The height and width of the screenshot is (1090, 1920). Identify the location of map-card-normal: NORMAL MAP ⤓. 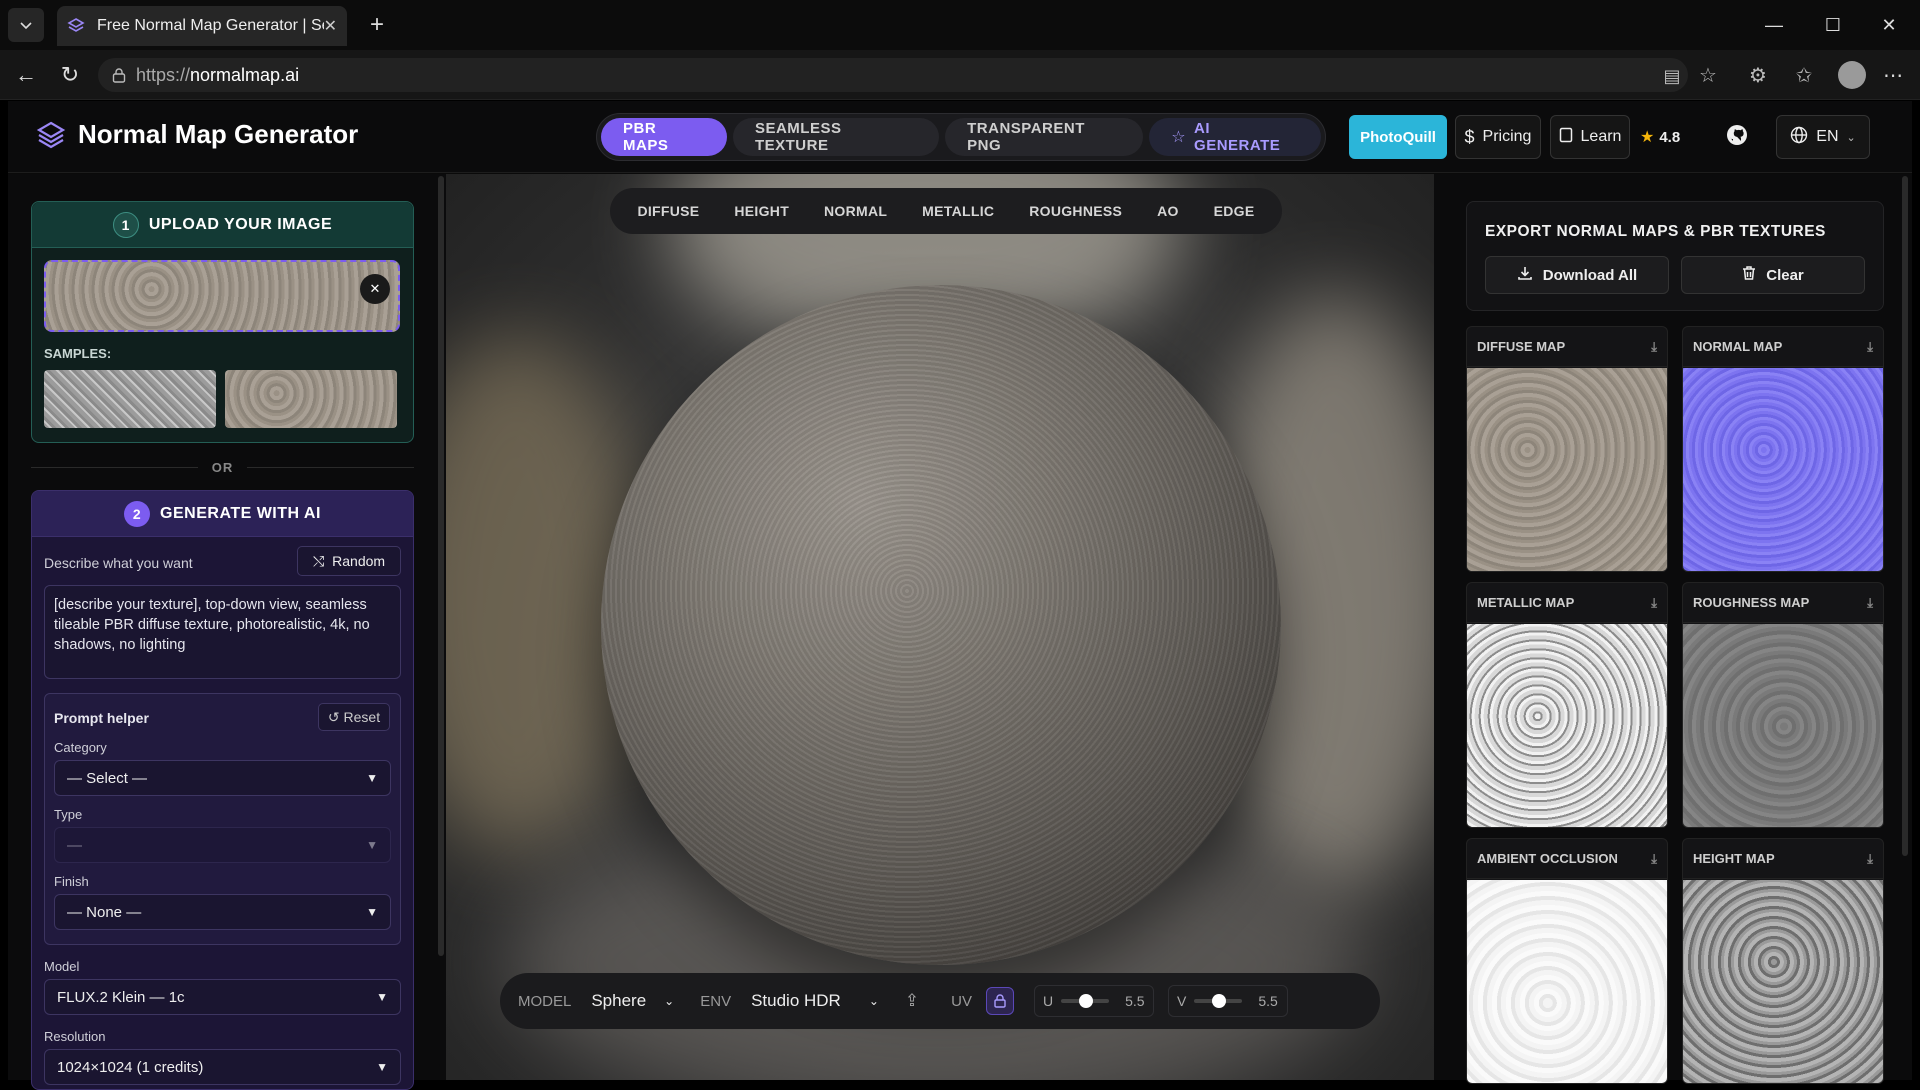
(1783, 449).